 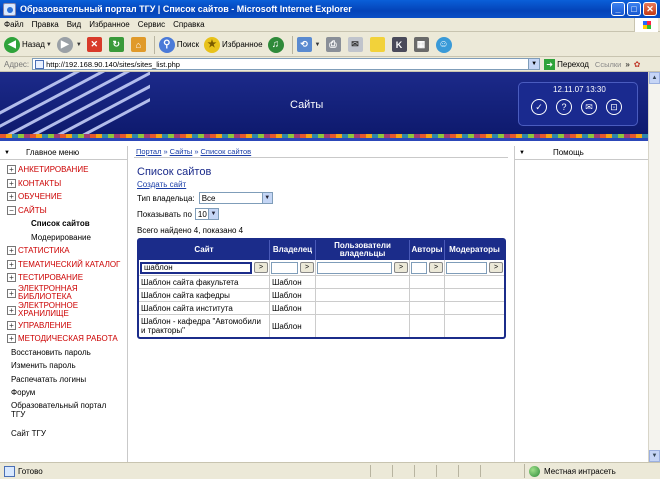 What do you see at coordinates (181, 151) in the screenshot?
I see `breadcrumb-sites: Сайты` at bounding box center [181, 151].